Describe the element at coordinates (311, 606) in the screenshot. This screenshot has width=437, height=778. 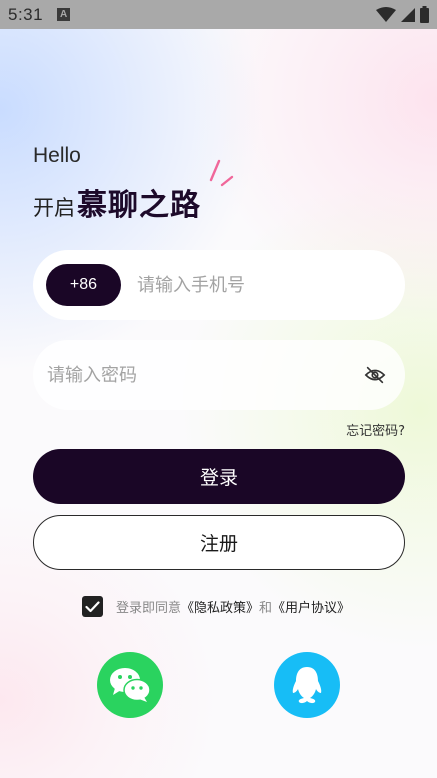
I see `user-agreement-link: 《用户协议》` at that location.